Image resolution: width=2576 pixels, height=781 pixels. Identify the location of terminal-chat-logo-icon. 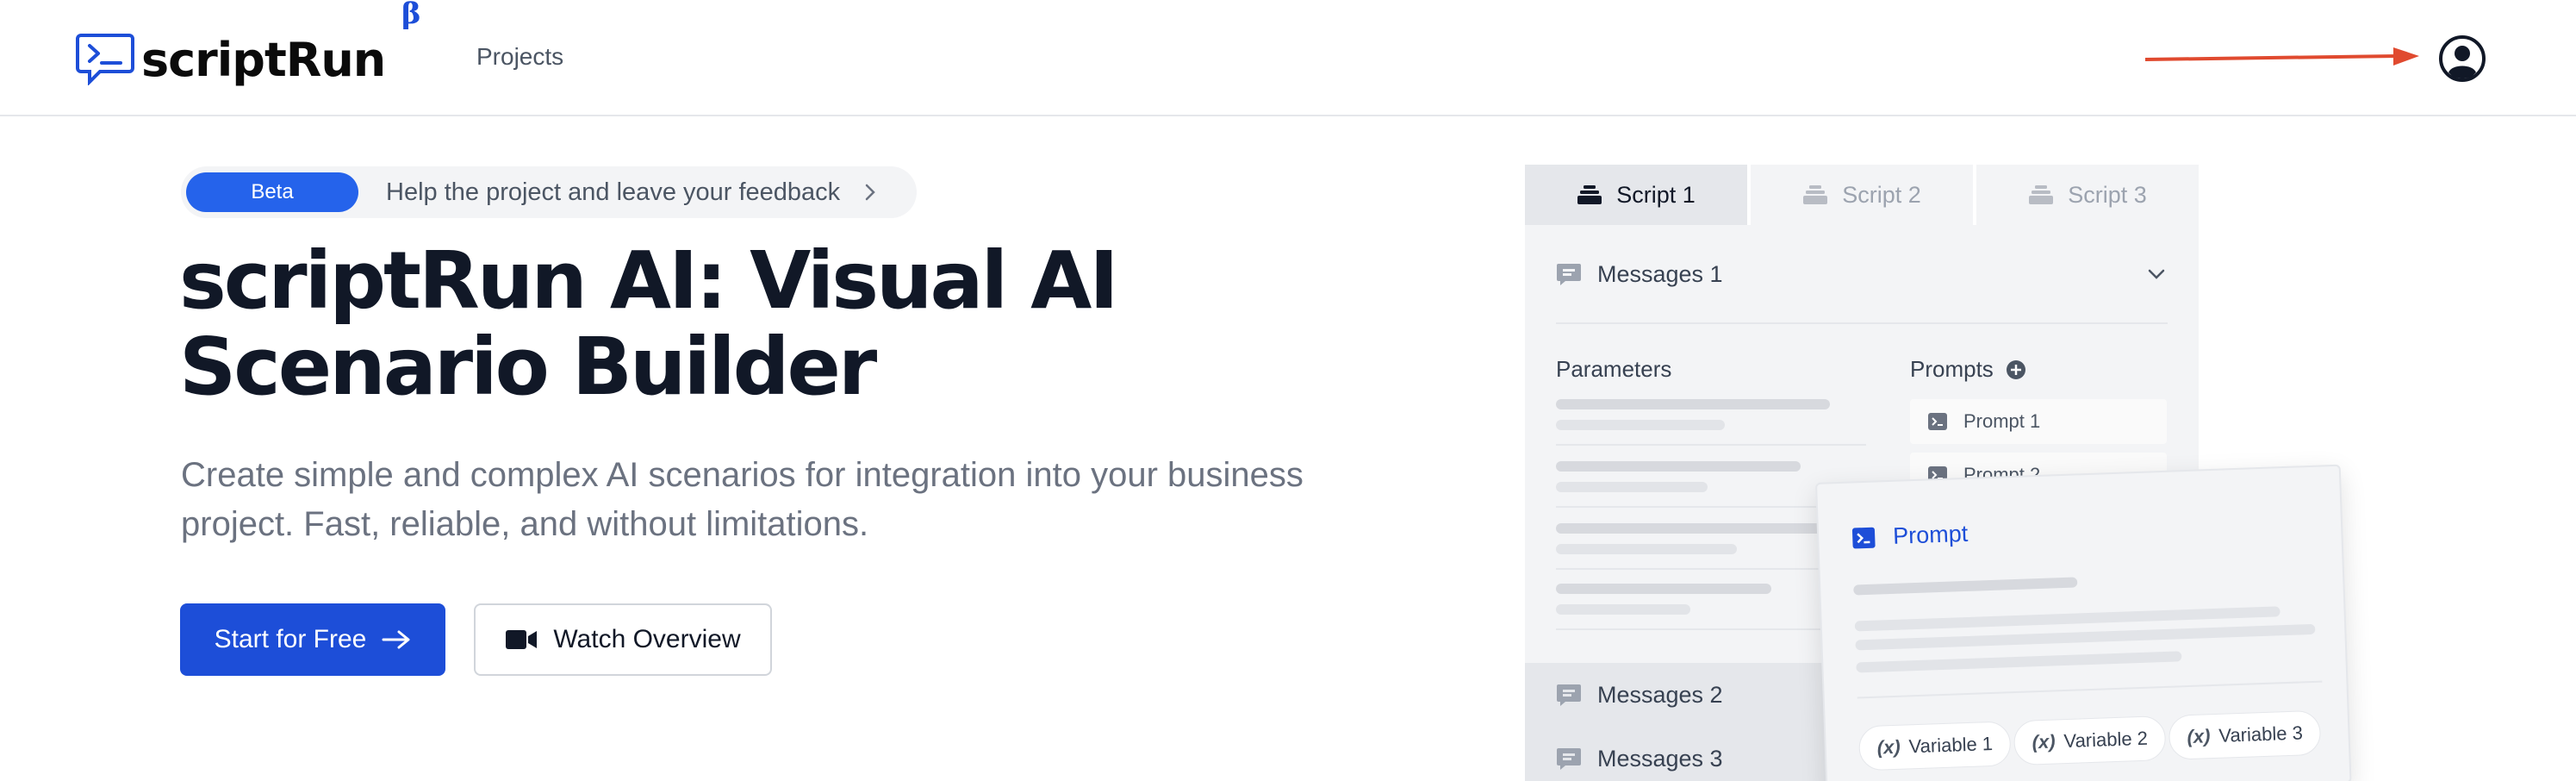
(105, 59).